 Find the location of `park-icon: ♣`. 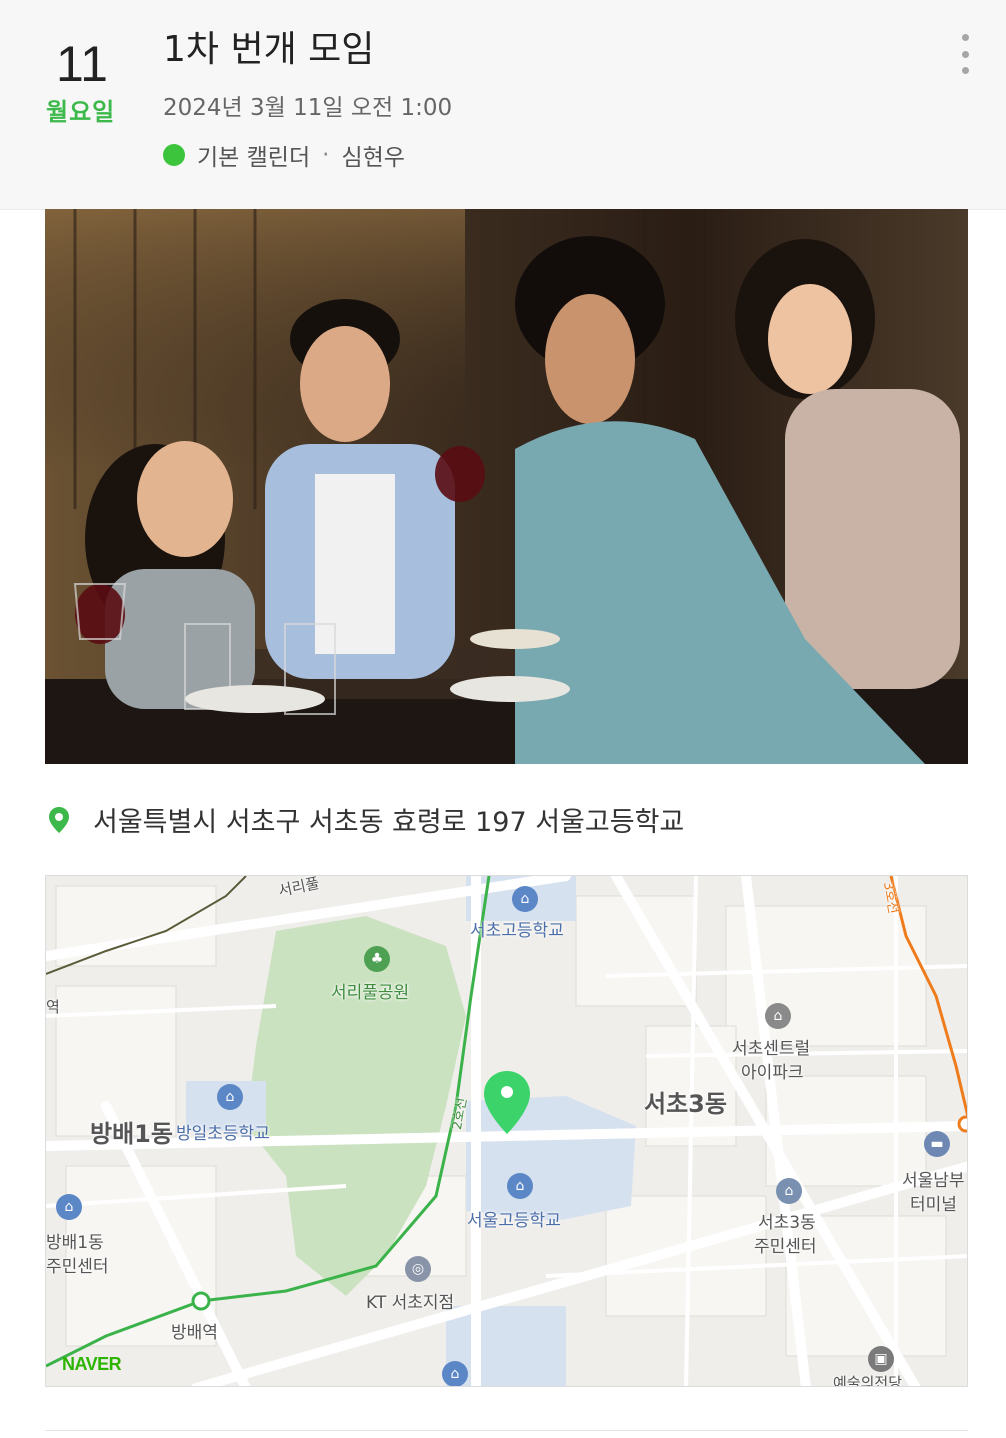

park-icon: ♣ is located at coordinates (377, 959).